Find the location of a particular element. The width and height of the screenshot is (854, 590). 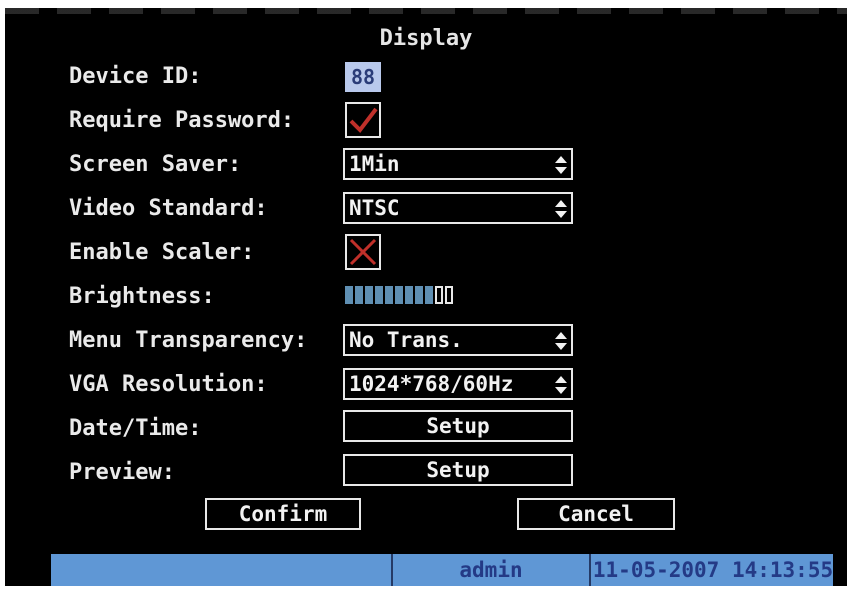

video-standard-select: NTSC is located at coordinates (458, 208).